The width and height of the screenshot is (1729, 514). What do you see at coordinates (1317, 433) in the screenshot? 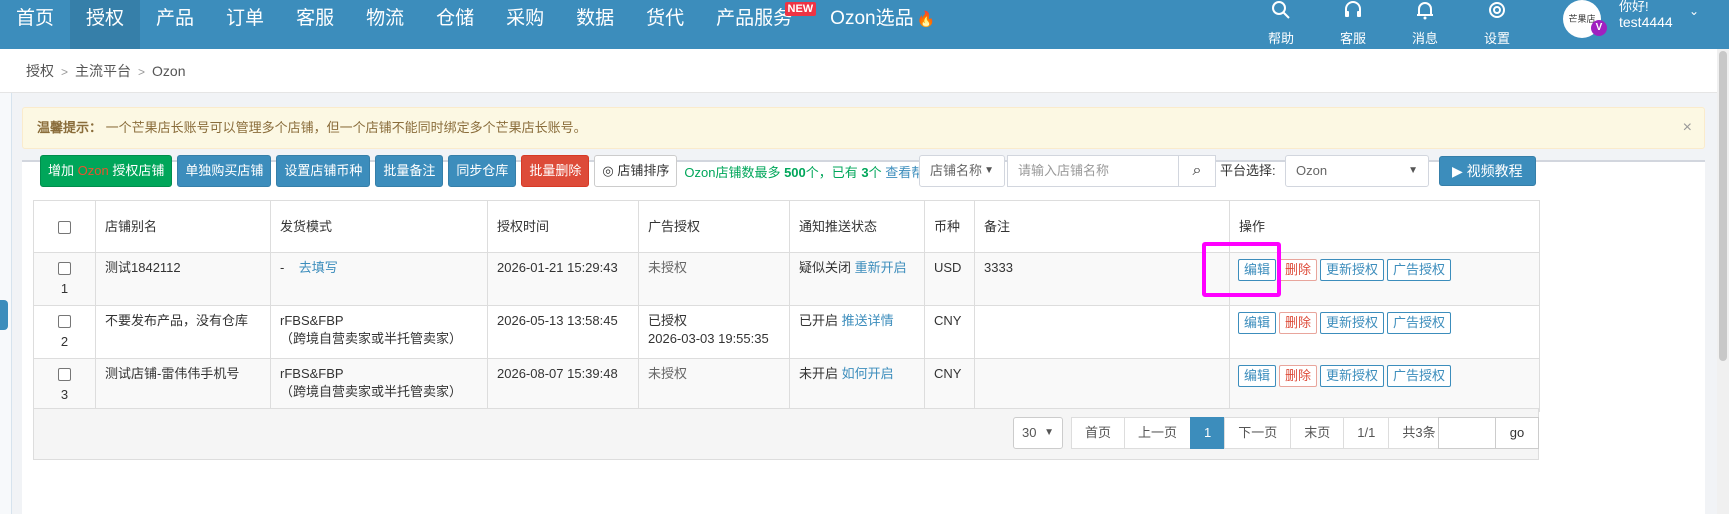
I see `last-page-button: 末页` at bounding box center [1317, 433].